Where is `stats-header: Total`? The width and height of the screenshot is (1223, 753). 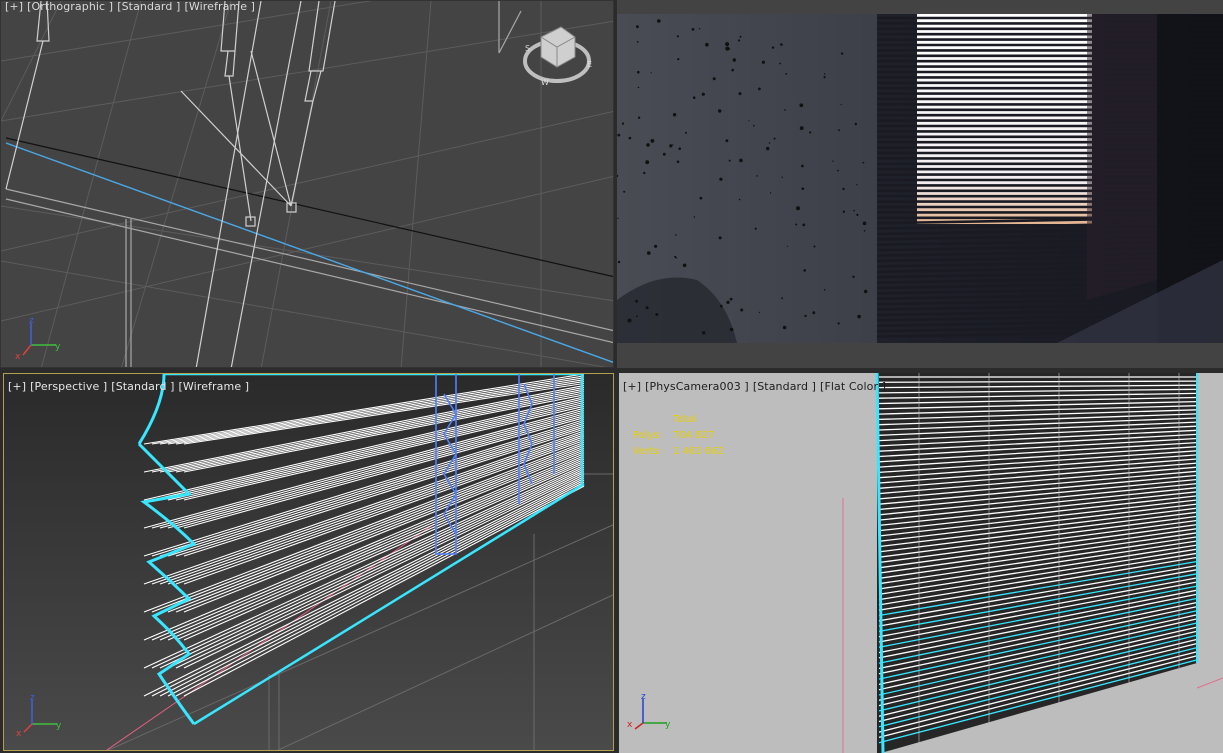 stats-header: Total is located at coordinates (685, 419).